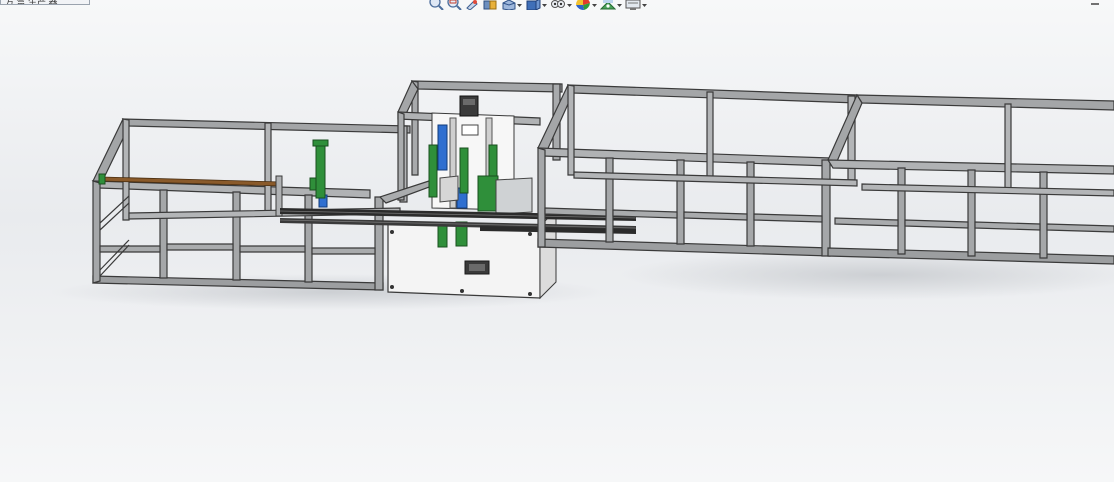  What do you see at coordinates (442, 147) in the screenshot?
I see `blue-cylinder` at bounding box center [442, 147].